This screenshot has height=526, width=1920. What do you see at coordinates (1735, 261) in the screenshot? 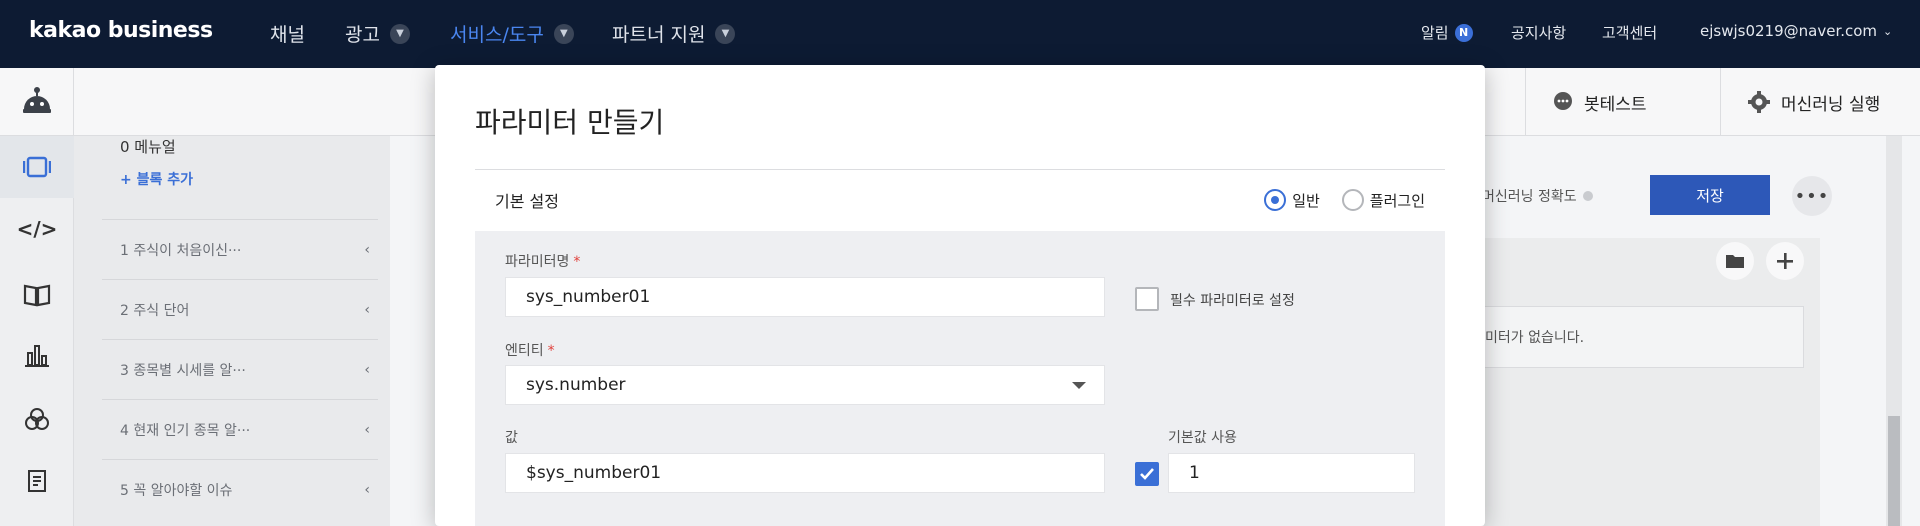
I see `folder-icon` at bounding box center [1735, 261].